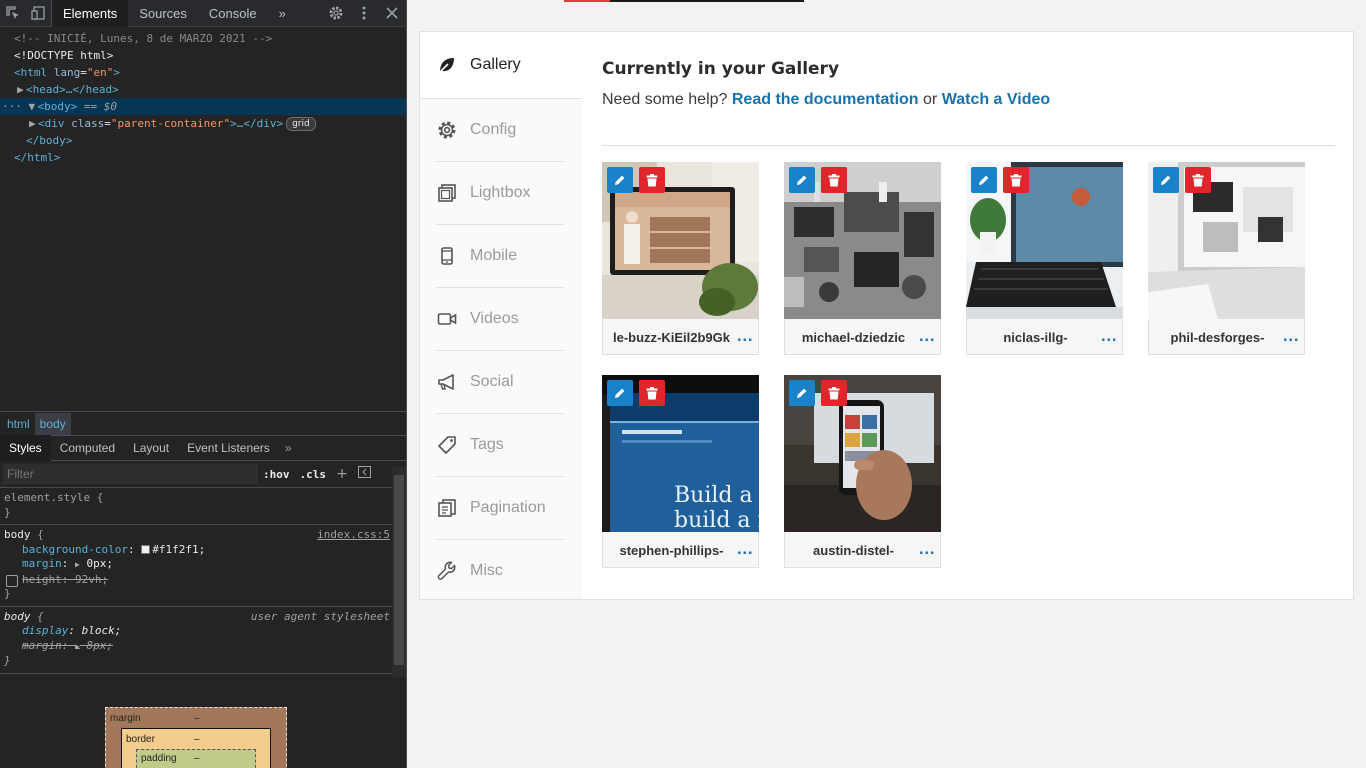 This screenshot has width=1366, height=768. What do you see at coordinates (501, 65) in the screenshot?
I see `sidebar-item-gallery: Gallery` at bounding box center [501, 65].